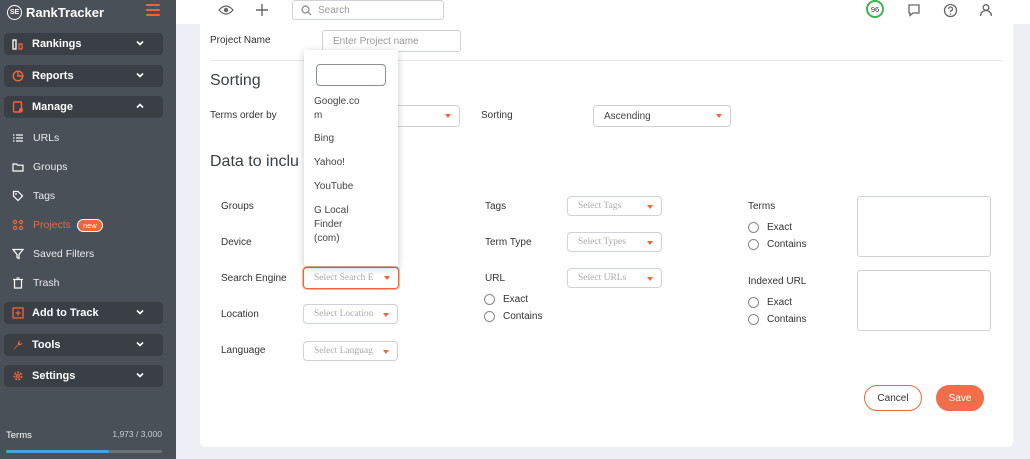 This screenshot has height=459, width=1030. I want to click on search-engine-placeholder: Select Search E, so click(344, 278).